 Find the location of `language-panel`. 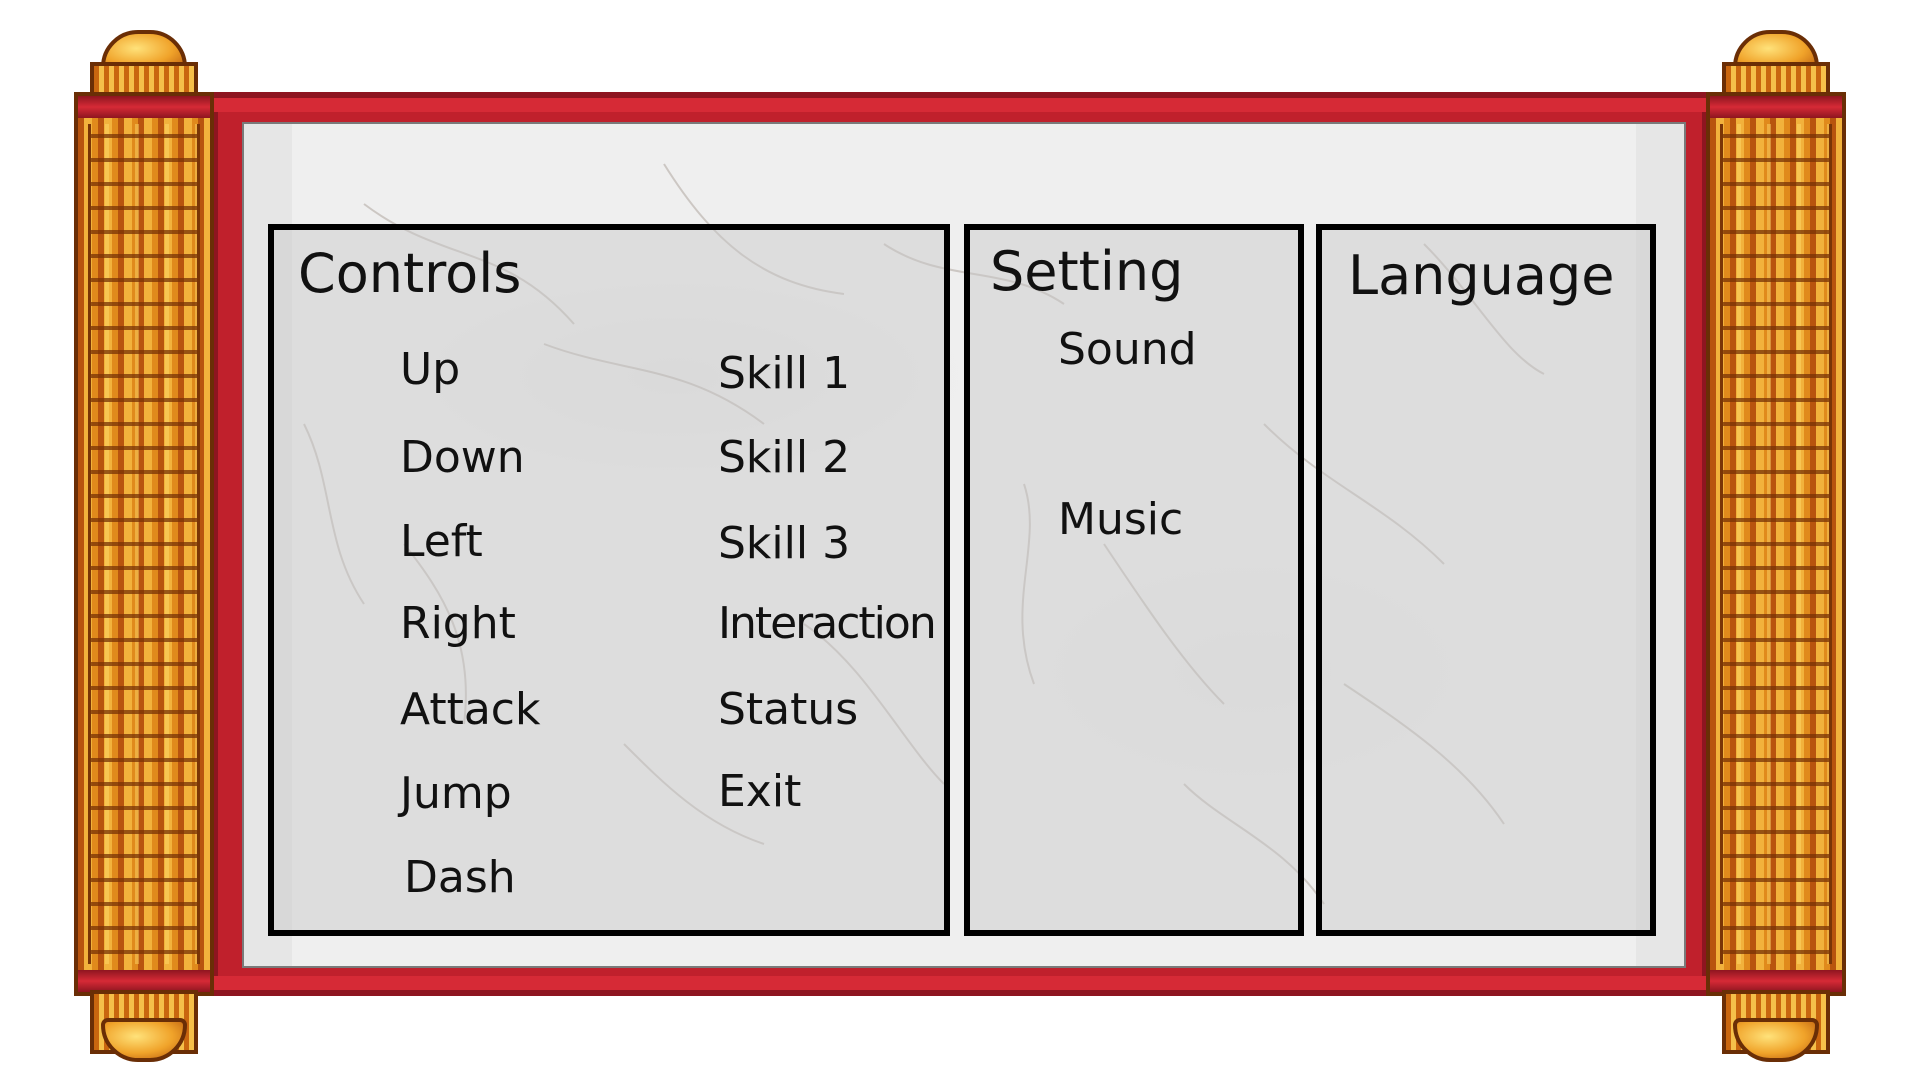

language-panel is located at coordinates (1486, 580).